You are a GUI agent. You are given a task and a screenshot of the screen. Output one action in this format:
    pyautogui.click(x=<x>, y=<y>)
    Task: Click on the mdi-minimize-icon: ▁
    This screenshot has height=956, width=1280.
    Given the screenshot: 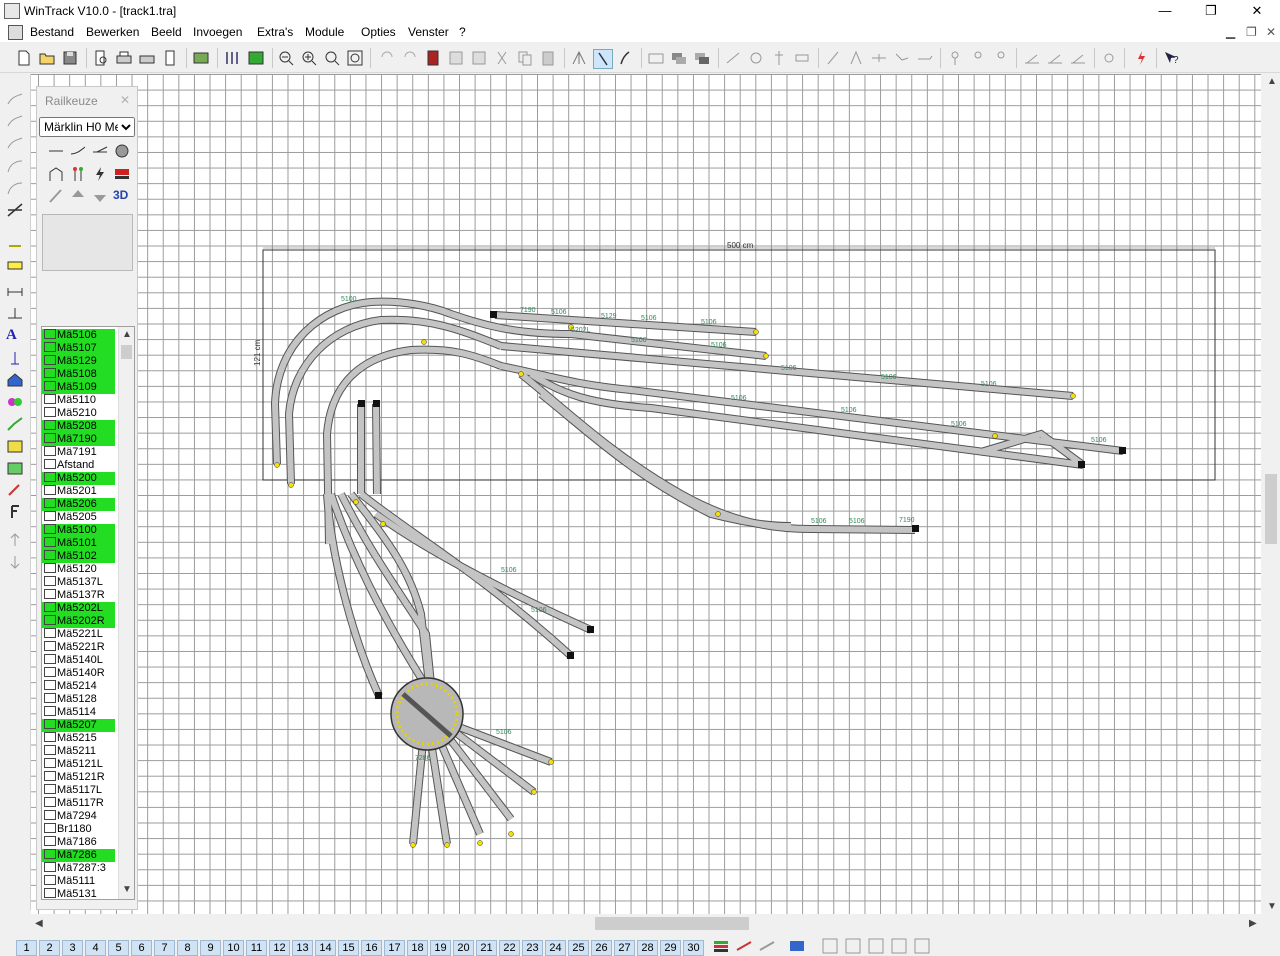 What is the action you would take?
    pyautogui.click(x=1230, y=32)
    